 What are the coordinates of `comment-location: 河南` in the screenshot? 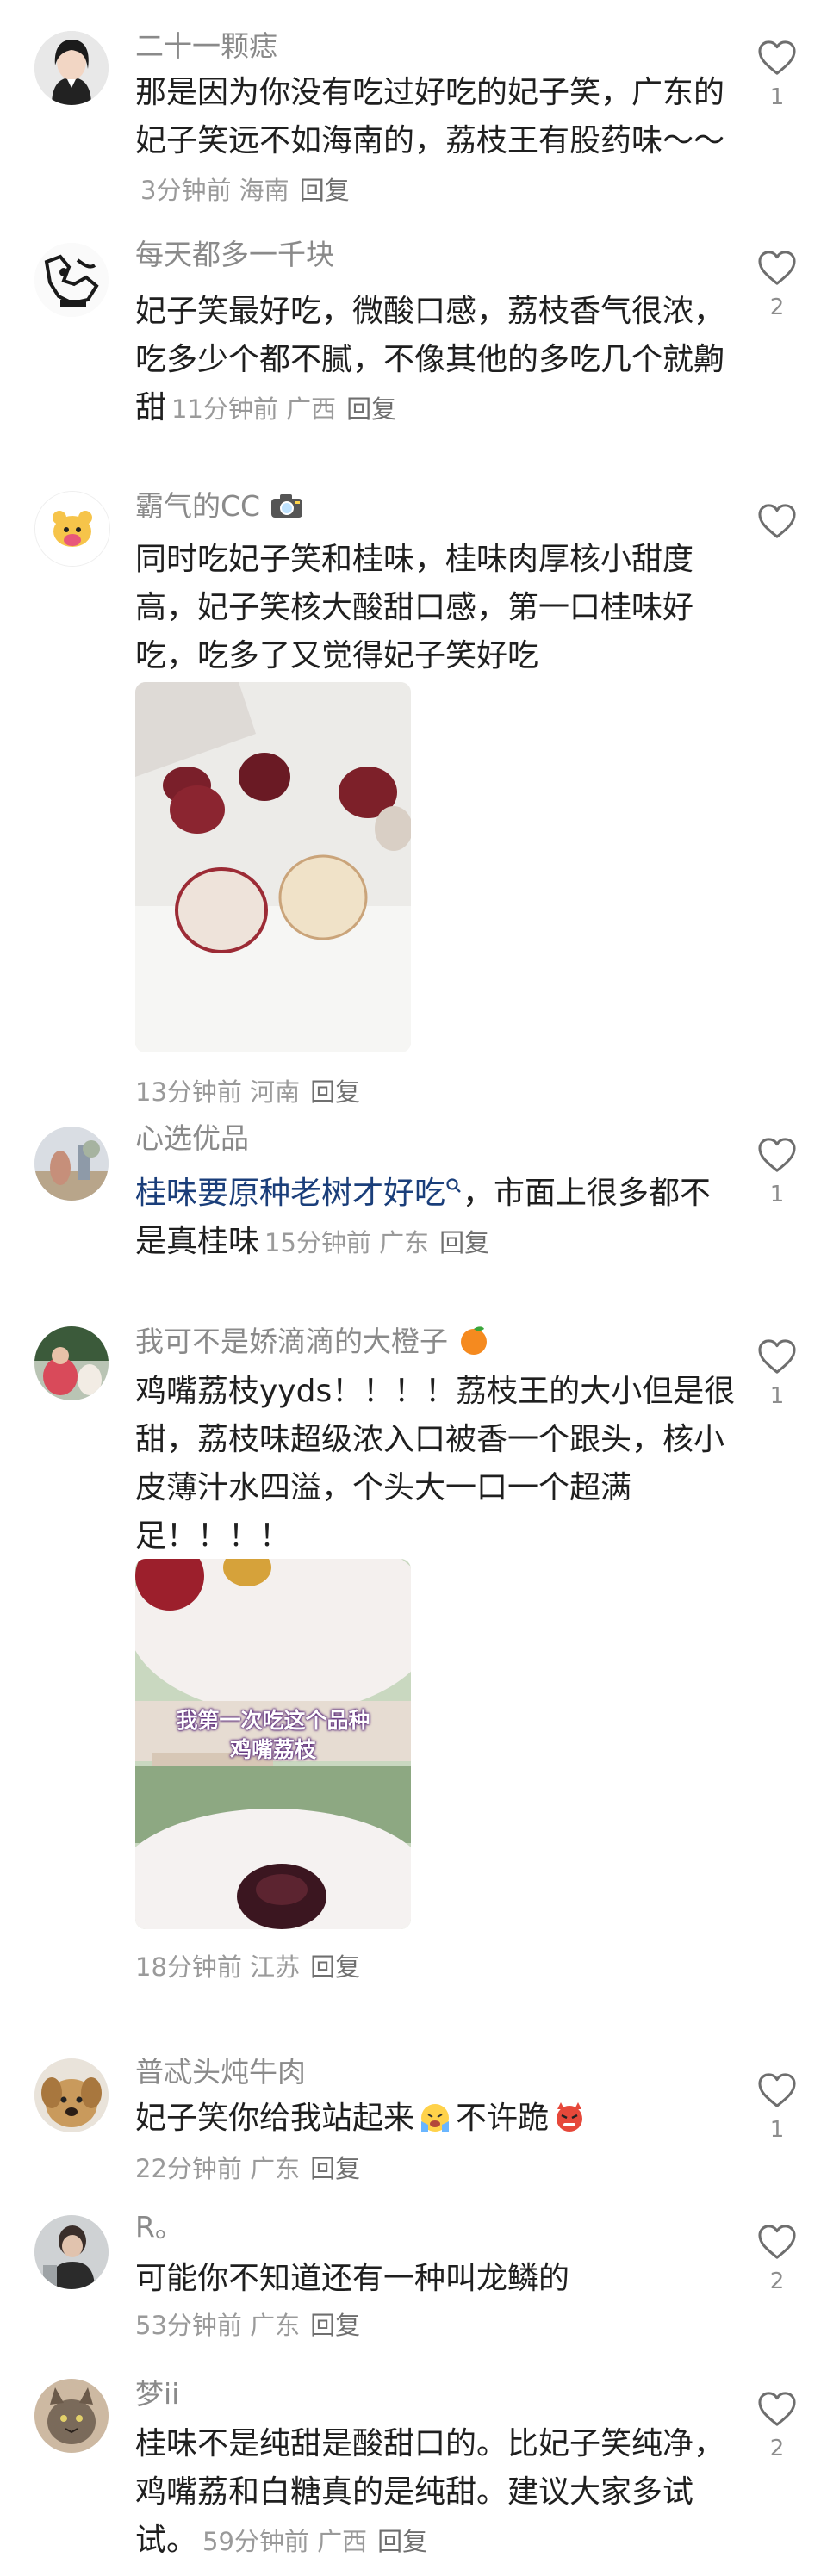 It's located at (276, 1092).